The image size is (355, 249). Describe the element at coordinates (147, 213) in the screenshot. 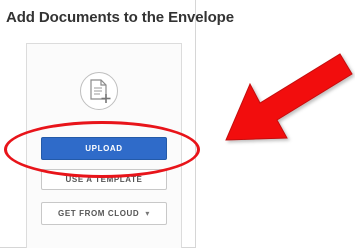

I see `chevron-down-icon: ▾` at that location.